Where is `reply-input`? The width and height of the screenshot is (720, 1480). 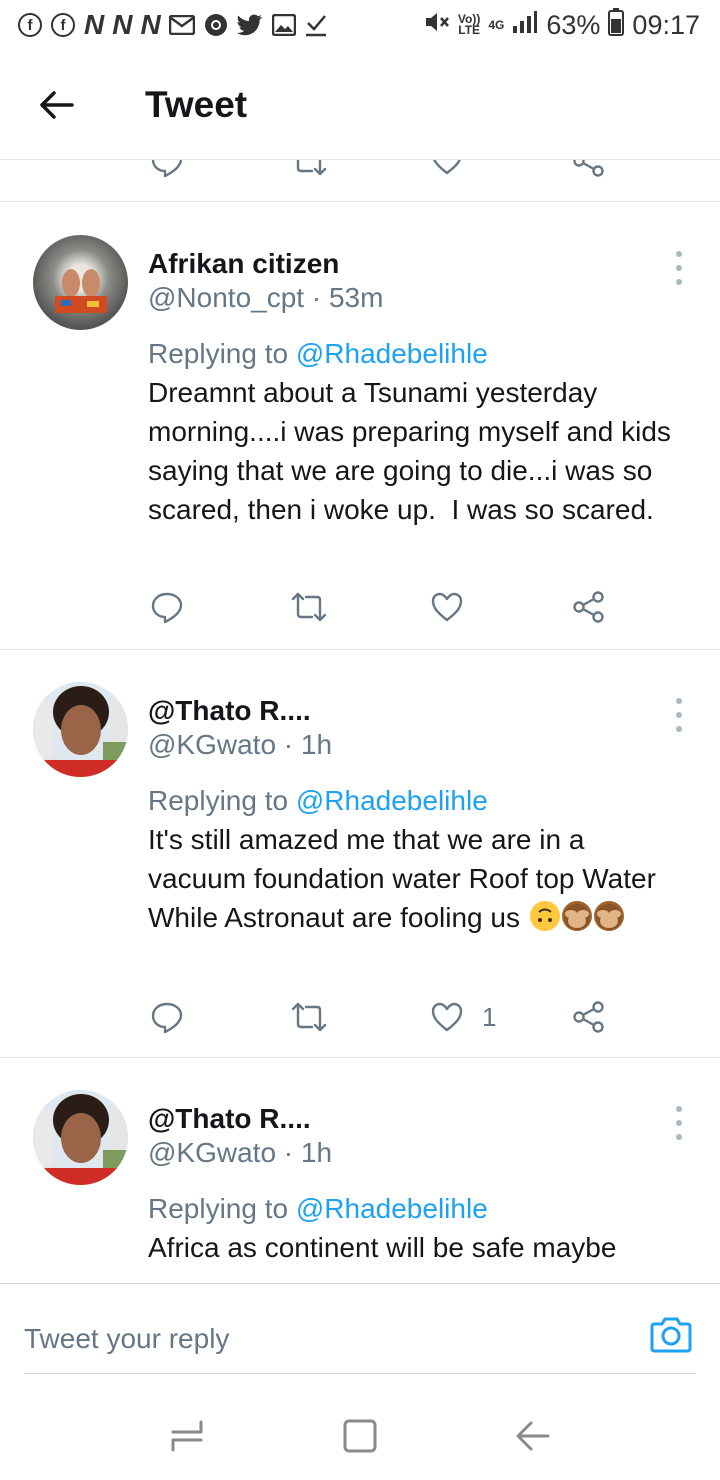
reply-input is located at coordinates (360, 1339).